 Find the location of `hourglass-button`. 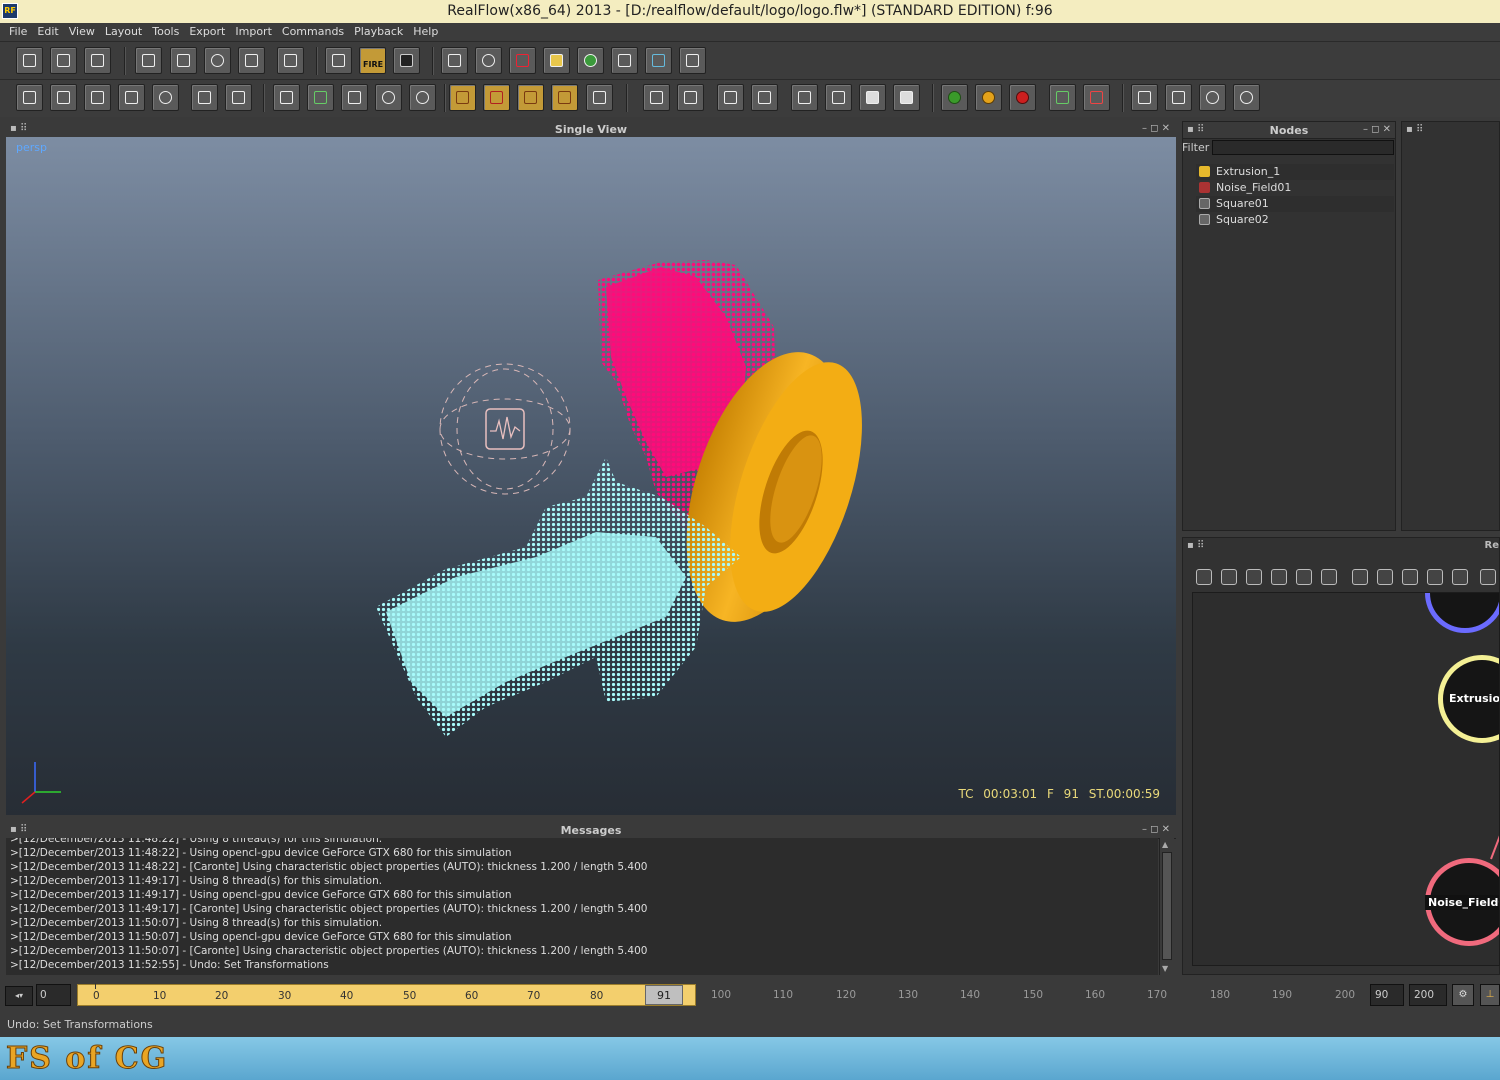

hourglass-button is located at coordinates (599, 97).